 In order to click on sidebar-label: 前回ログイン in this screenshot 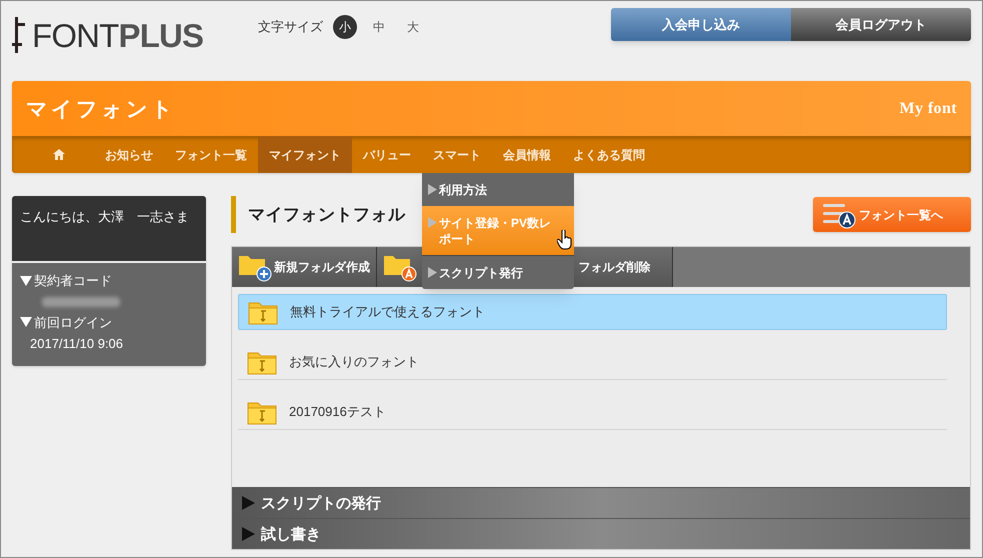, I will do `click(73, 323)`.